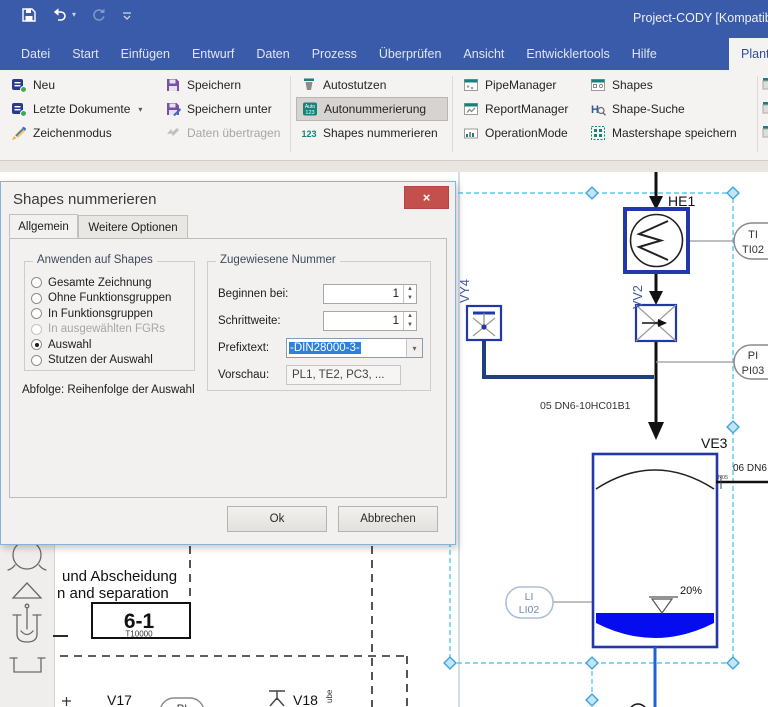 The width and height of the screenshot is (768, 707). What do you see at coordinates (585, 406) in the screenshot?
I see `label-pipe05: 05 DN6-10HC01B1` at bounding box center [585, 406].